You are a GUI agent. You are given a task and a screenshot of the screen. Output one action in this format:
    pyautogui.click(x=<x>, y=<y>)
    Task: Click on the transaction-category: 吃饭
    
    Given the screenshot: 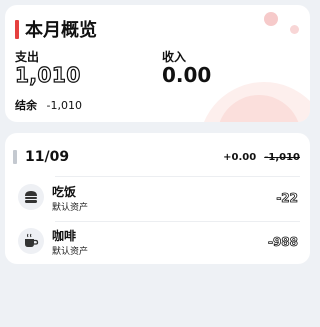 What is the action you would take?
    pyautogui.click(x=64, y=192)
    